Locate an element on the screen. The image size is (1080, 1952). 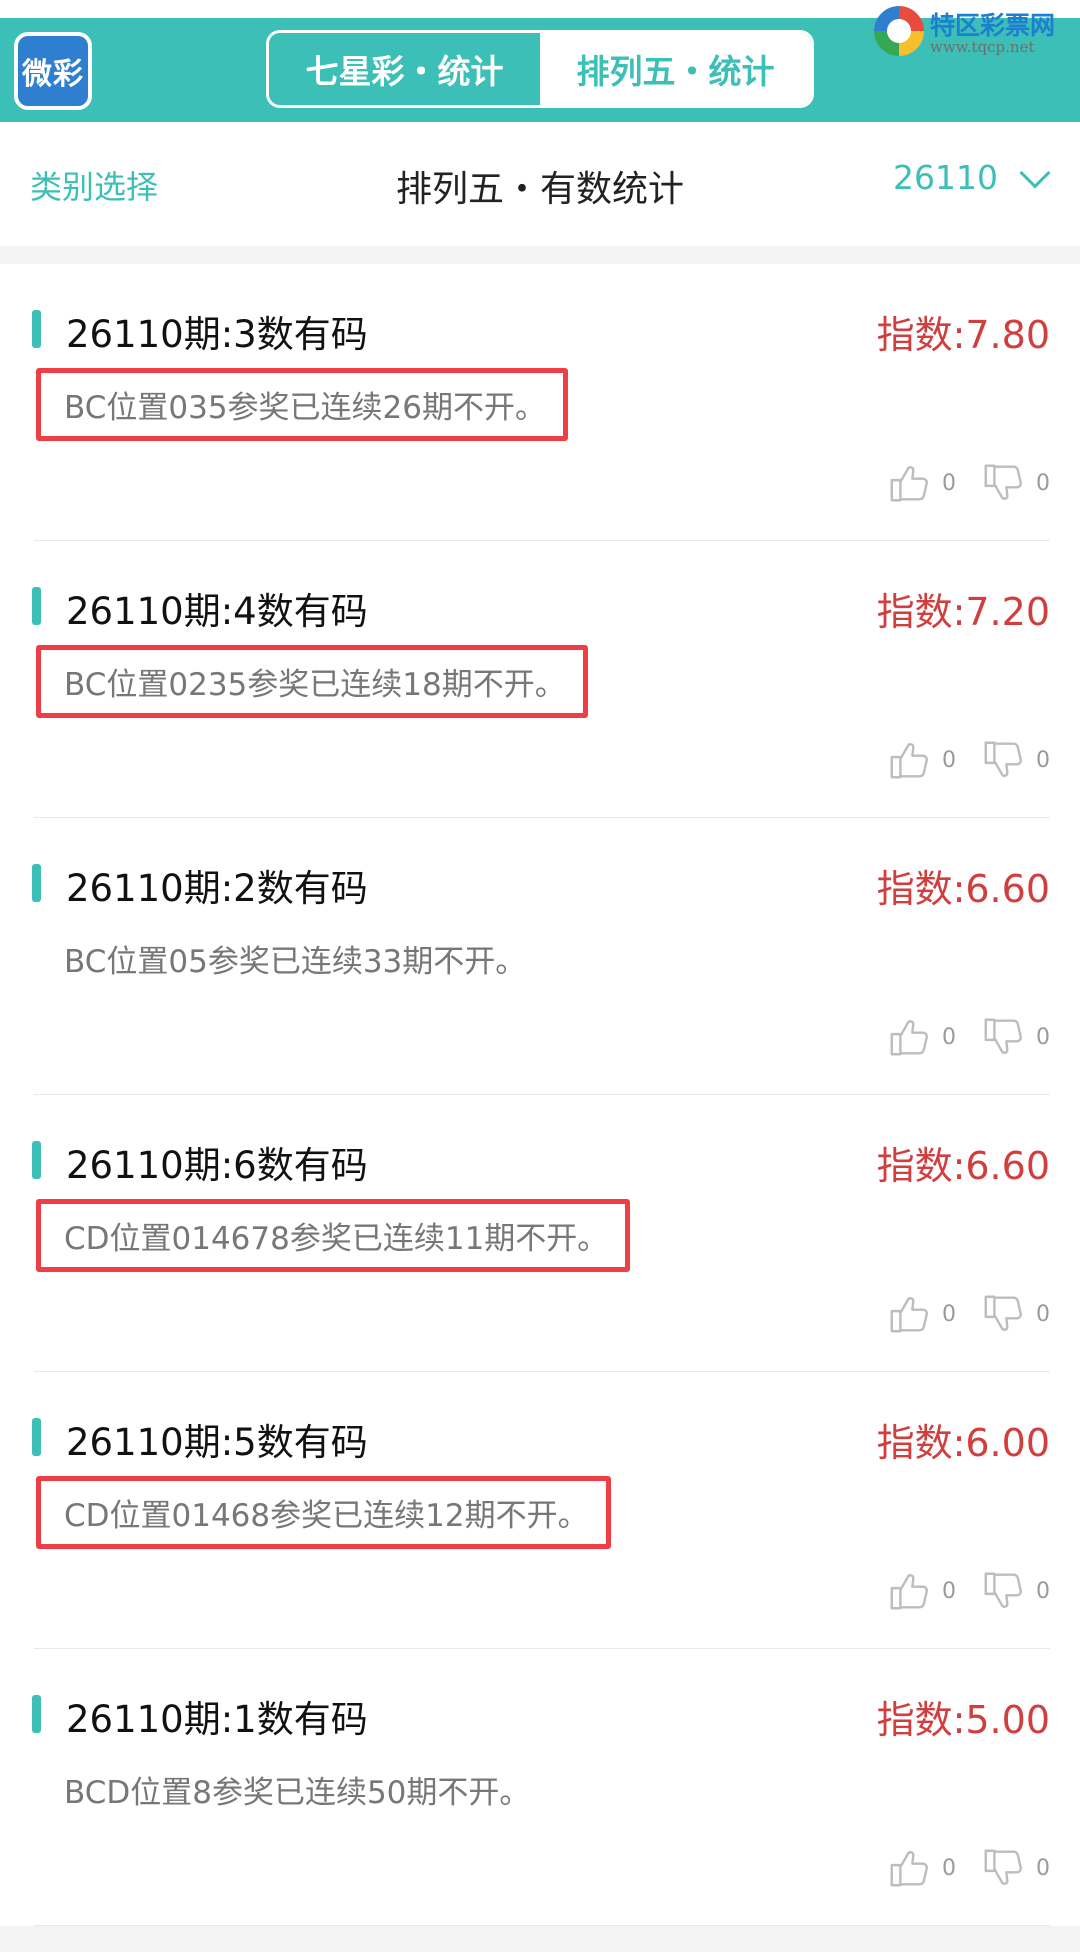
record-title: 26110期:6数有码 is located at coordinates (217, 1165).